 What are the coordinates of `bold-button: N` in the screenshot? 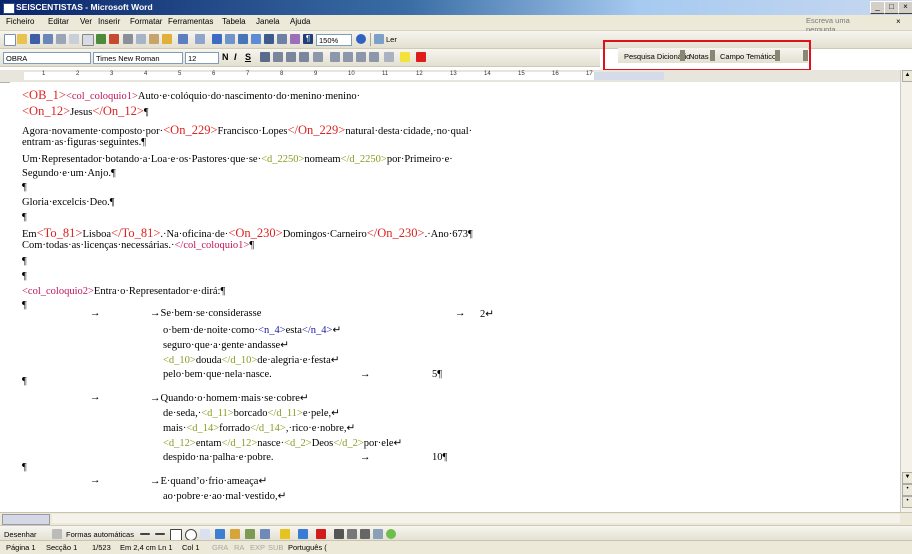 It's located at (225, 57).